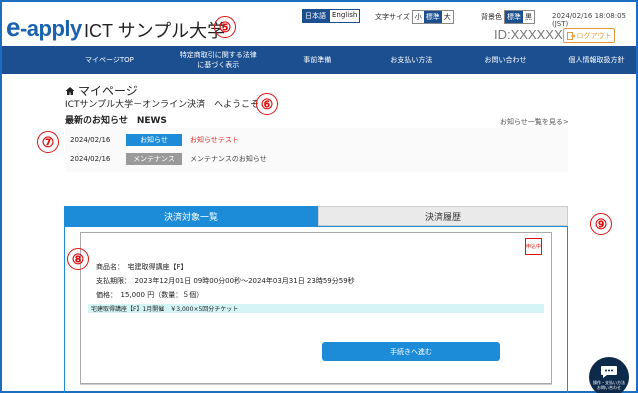  What do you see at coordinates (528, 34) in the screenshot?
I see `user-id: ID:XXXXXX` at bounding box center [528, 34].